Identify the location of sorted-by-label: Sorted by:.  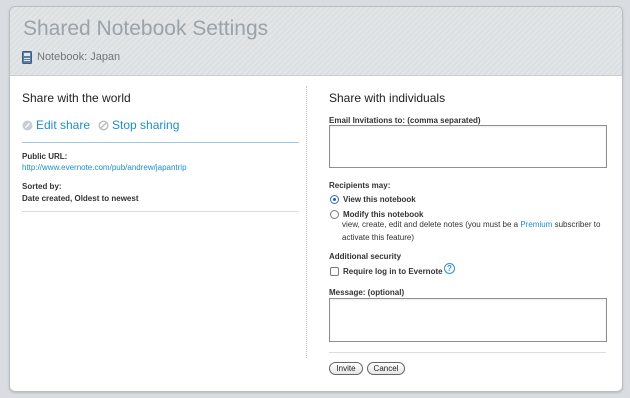
(42, 186).